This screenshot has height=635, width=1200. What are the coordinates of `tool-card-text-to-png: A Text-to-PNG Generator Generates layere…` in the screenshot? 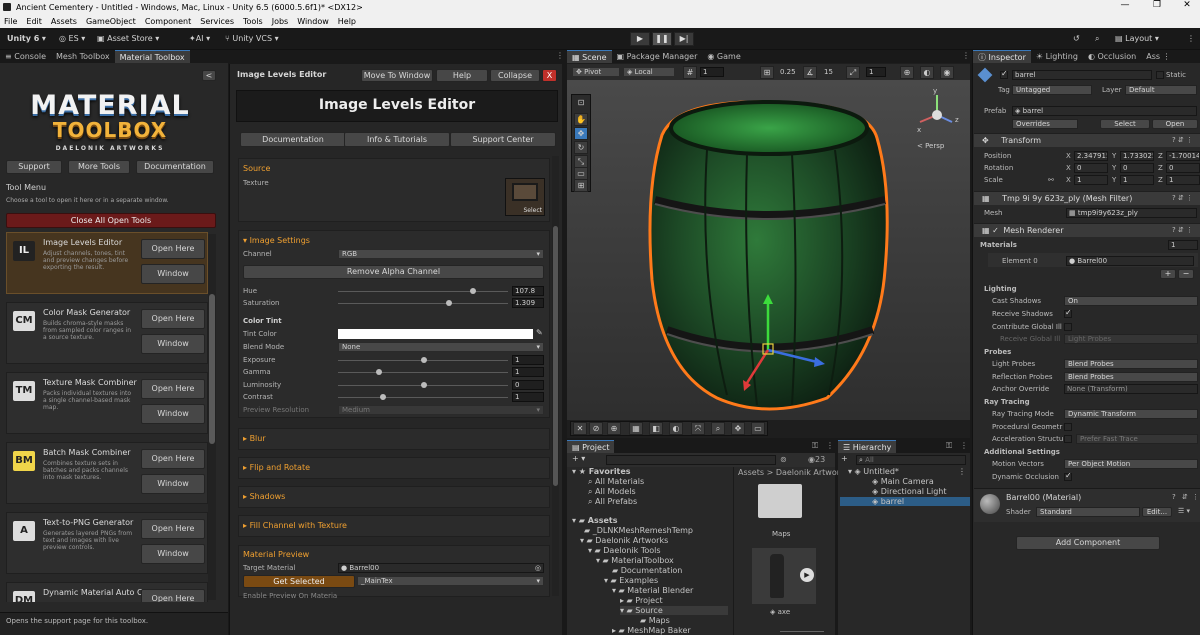 It's located at (107, 543).